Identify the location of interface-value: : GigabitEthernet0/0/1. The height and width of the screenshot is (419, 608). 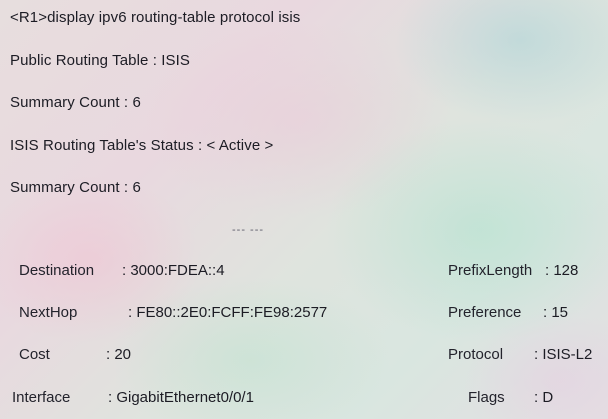
(181, 397).